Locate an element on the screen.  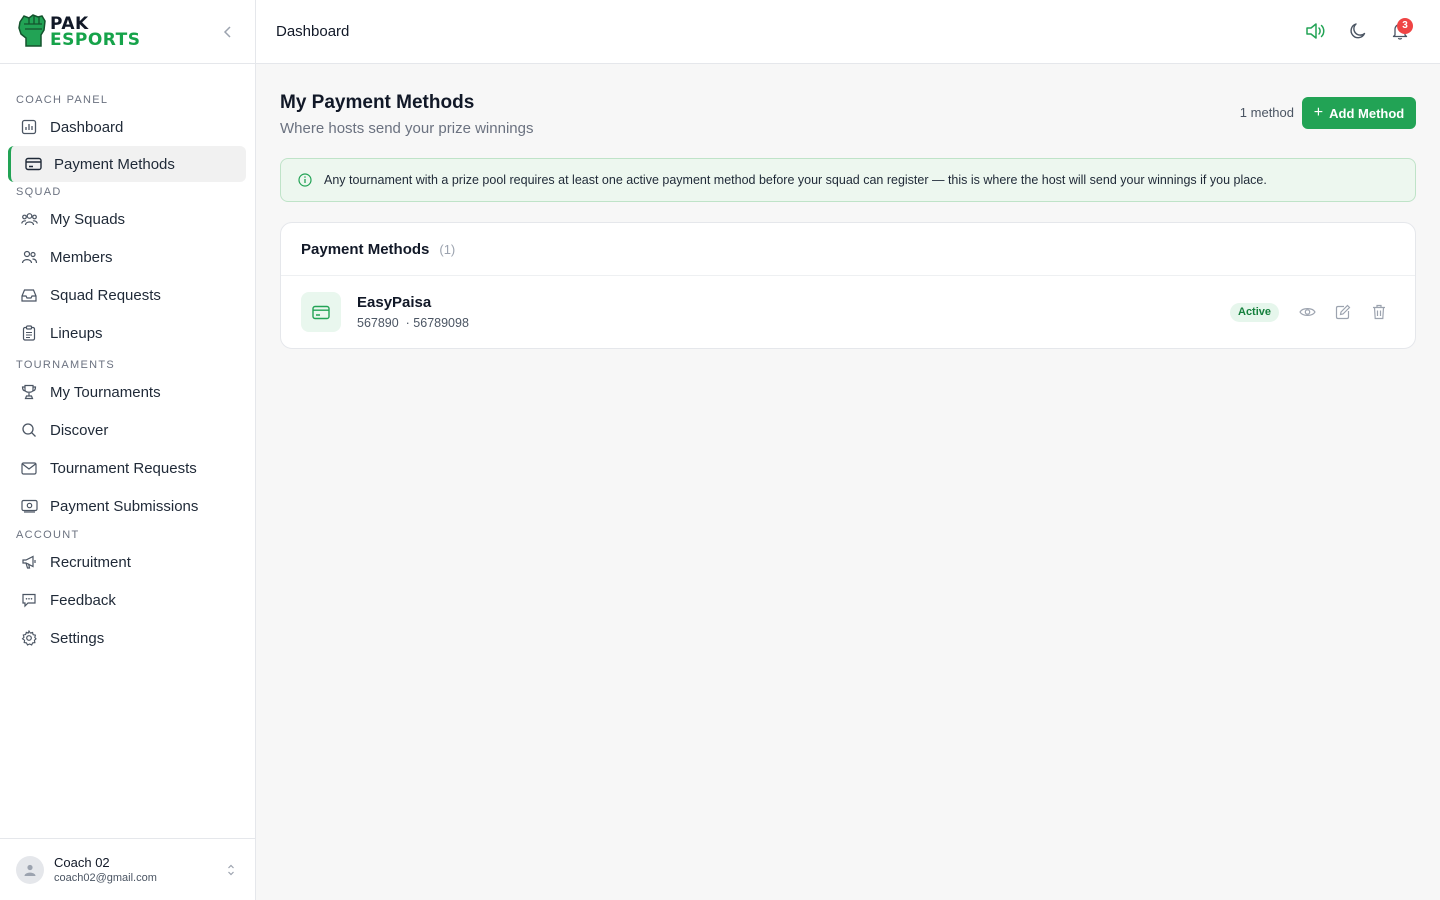
collapse-sidebar-button is located at coordinates (228, 32).